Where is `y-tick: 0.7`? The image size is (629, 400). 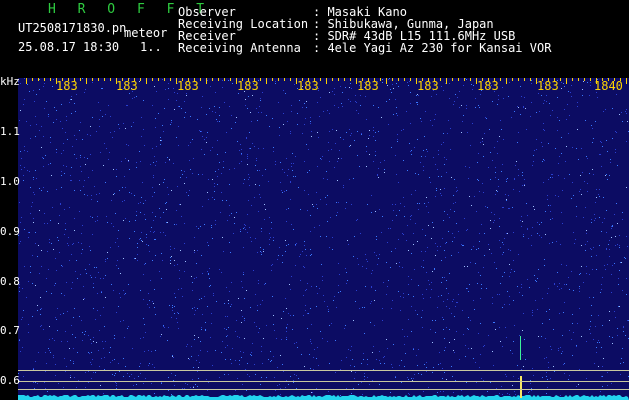 y-tick: 0.7 is located at coordinates (10, 330).